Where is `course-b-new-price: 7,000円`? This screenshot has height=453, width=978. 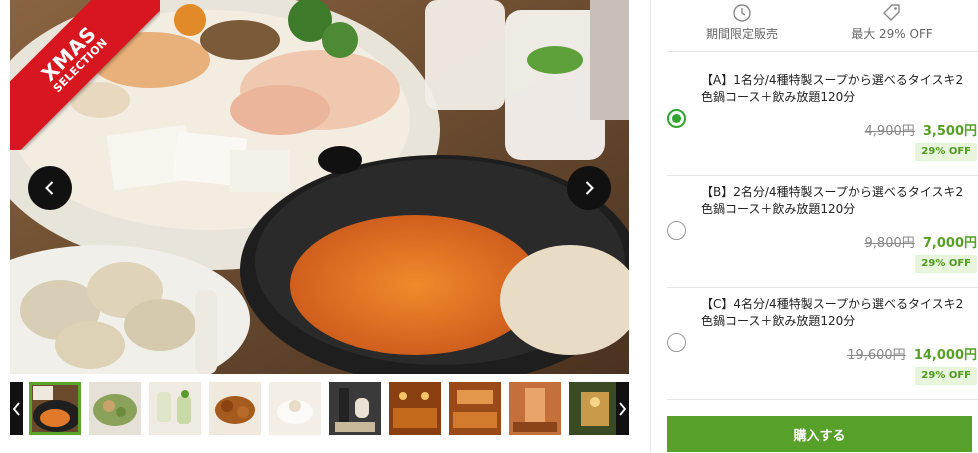
course-b-new-price: 7,000円 is located at coordinates (949, 243).